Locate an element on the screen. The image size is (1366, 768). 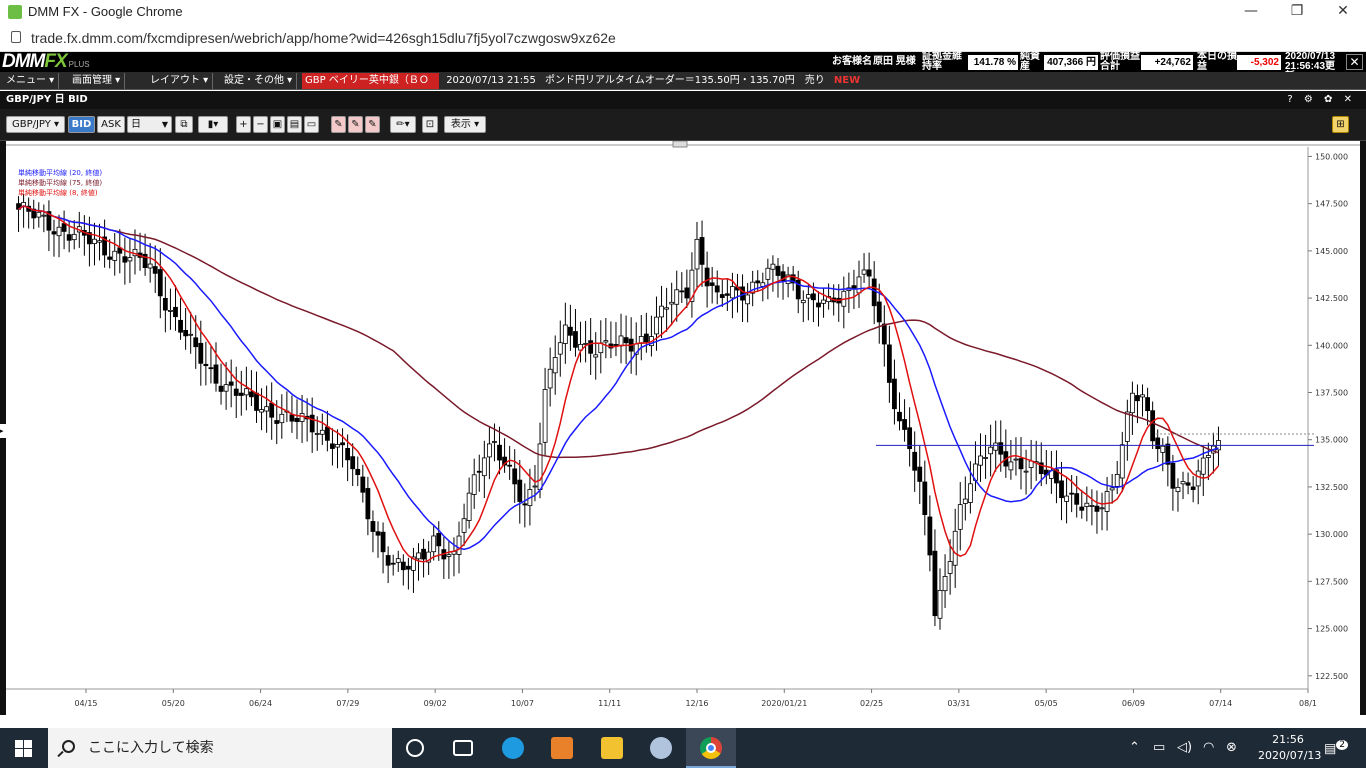
video-app-icon is located at coordinates (562, 748).